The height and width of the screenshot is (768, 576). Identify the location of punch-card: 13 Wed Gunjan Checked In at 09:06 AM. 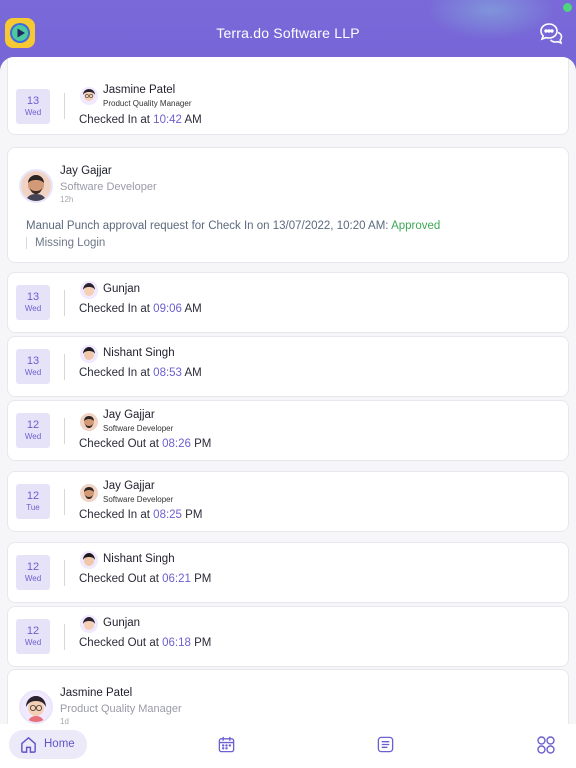
(288, 302).